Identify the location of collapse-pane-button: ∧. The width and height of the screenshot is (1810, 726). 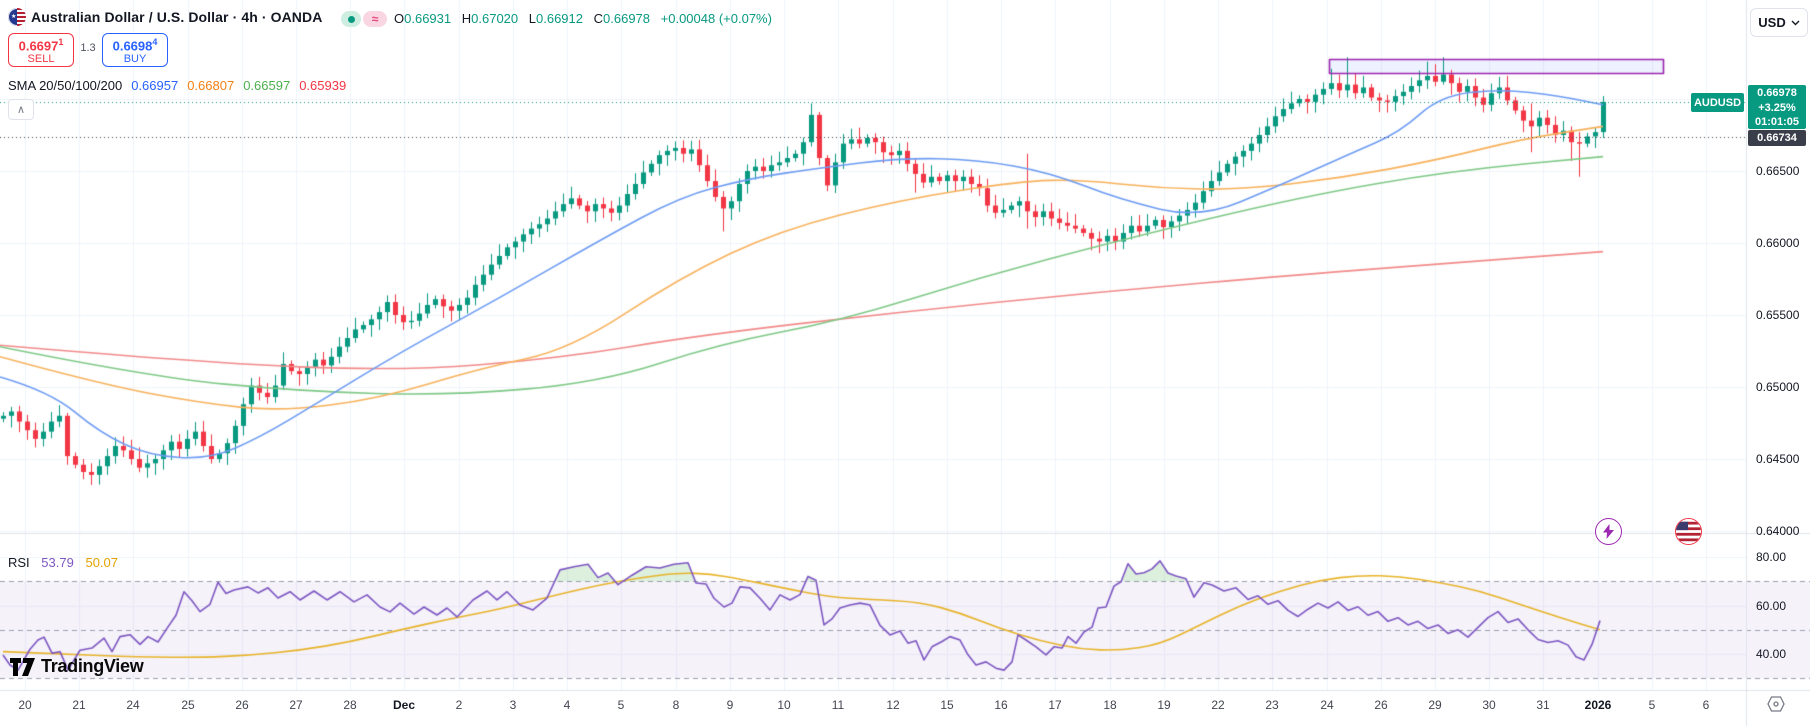
(21, 109).